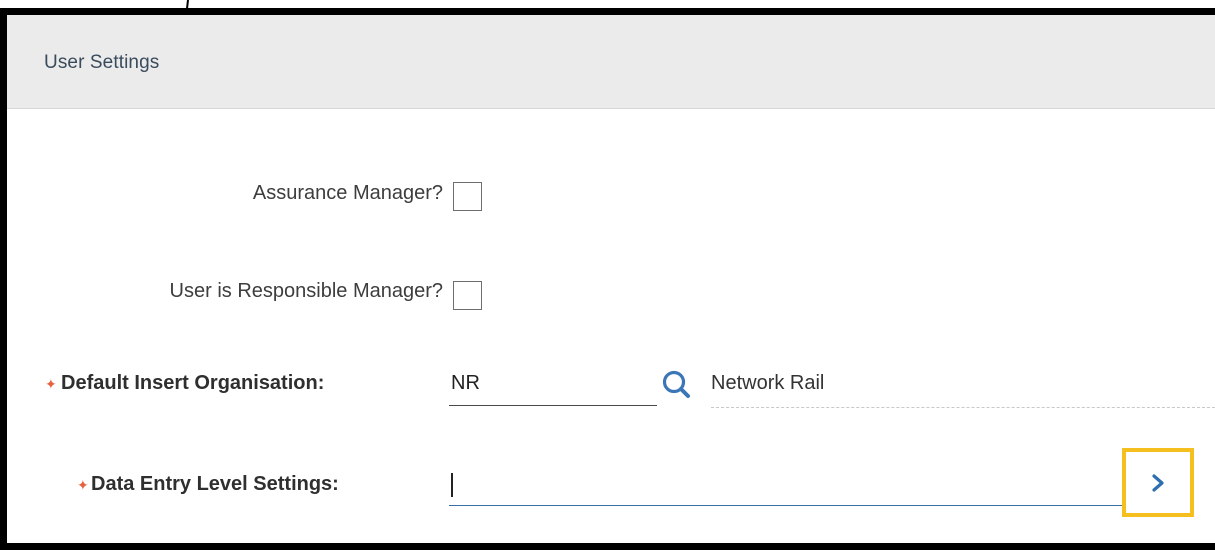  What do you see at coordinates (963, 390) in the screenshot?
I see `default-org-description: Network Rail` at bounding box center [963, 390].